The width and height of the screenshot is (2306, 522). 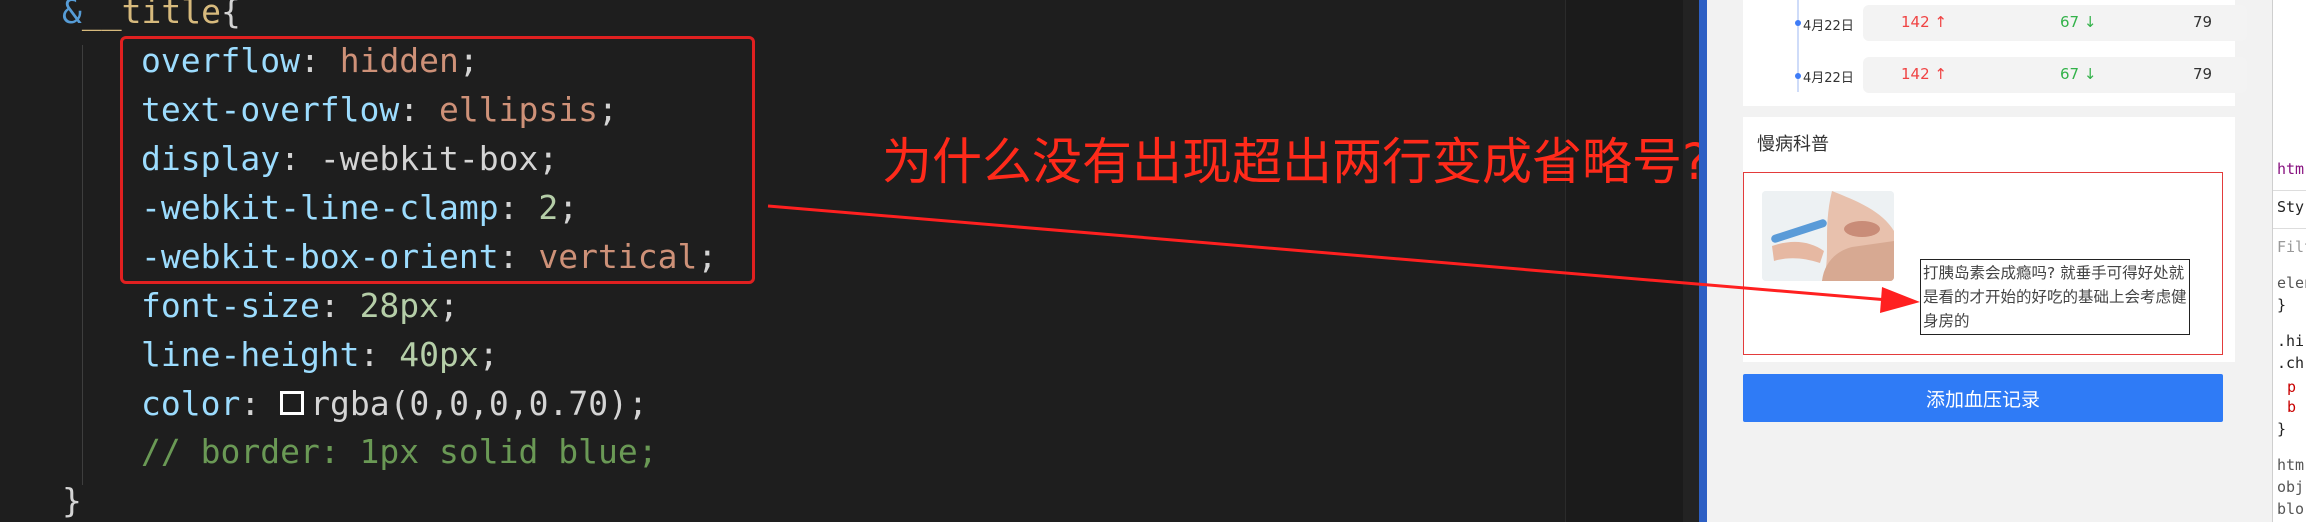 I want to click on devtools-filter-input: Filte, so click(x=2291, y=247).